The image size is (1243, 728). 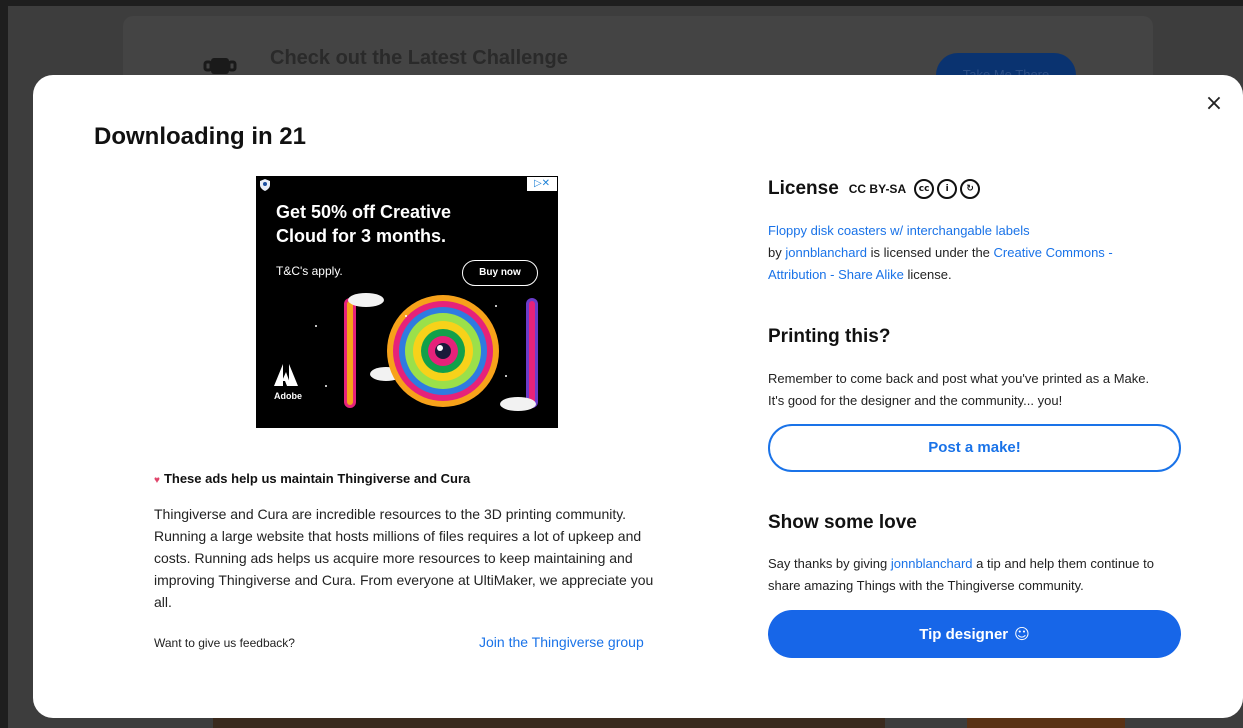 I want to click on feedback-label: Want to give us feedback?, so click(x=224, y=643).